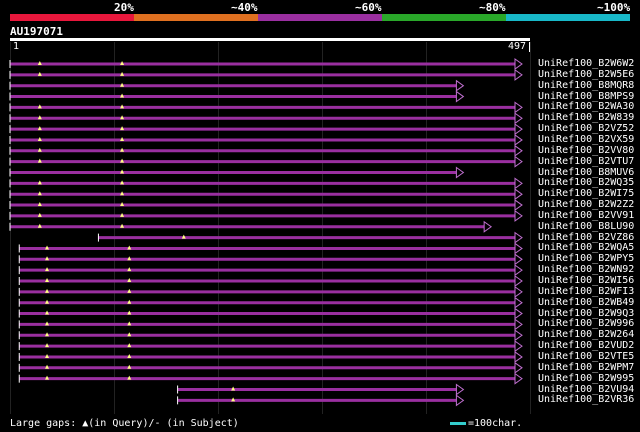  Describe the element at coordinates (586, 389) in the screenshot. I see `hit-label: UniRef100_B2VU94` at that location.